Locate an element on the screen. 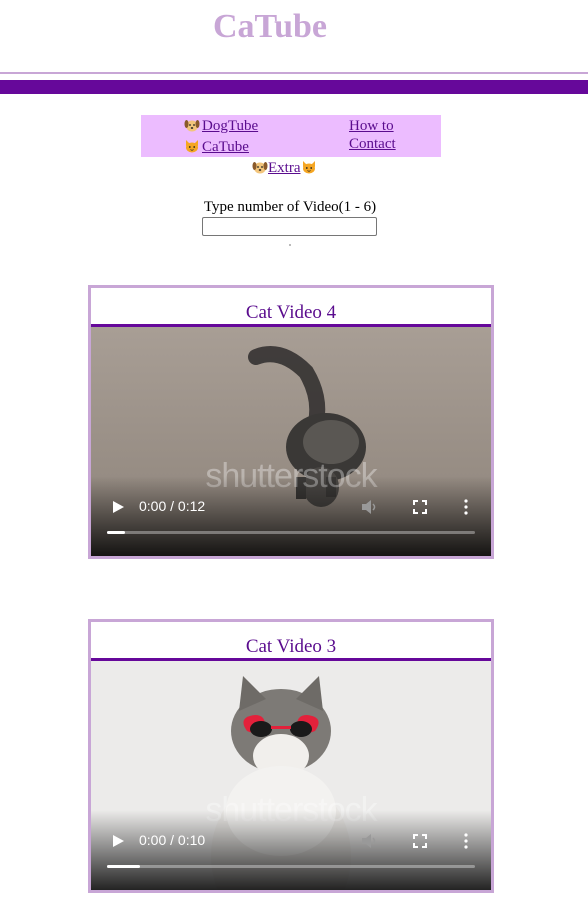 The height and width of the screenshot is (918, 588). site-title: CaTube is located at coordinates (270, 26).